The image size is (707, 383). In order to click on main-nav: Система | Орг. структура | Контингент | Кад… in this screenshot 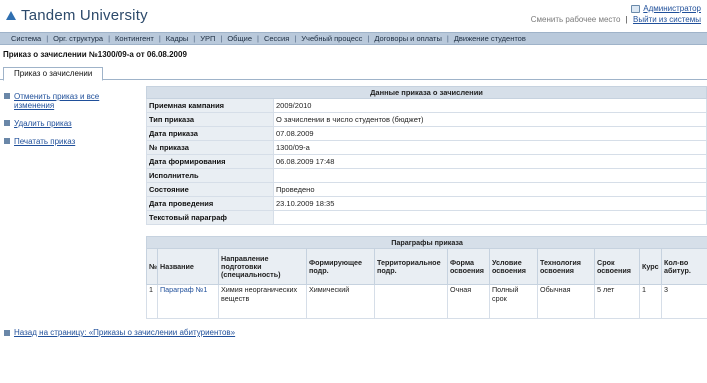, I will do `click(353, 38)`.